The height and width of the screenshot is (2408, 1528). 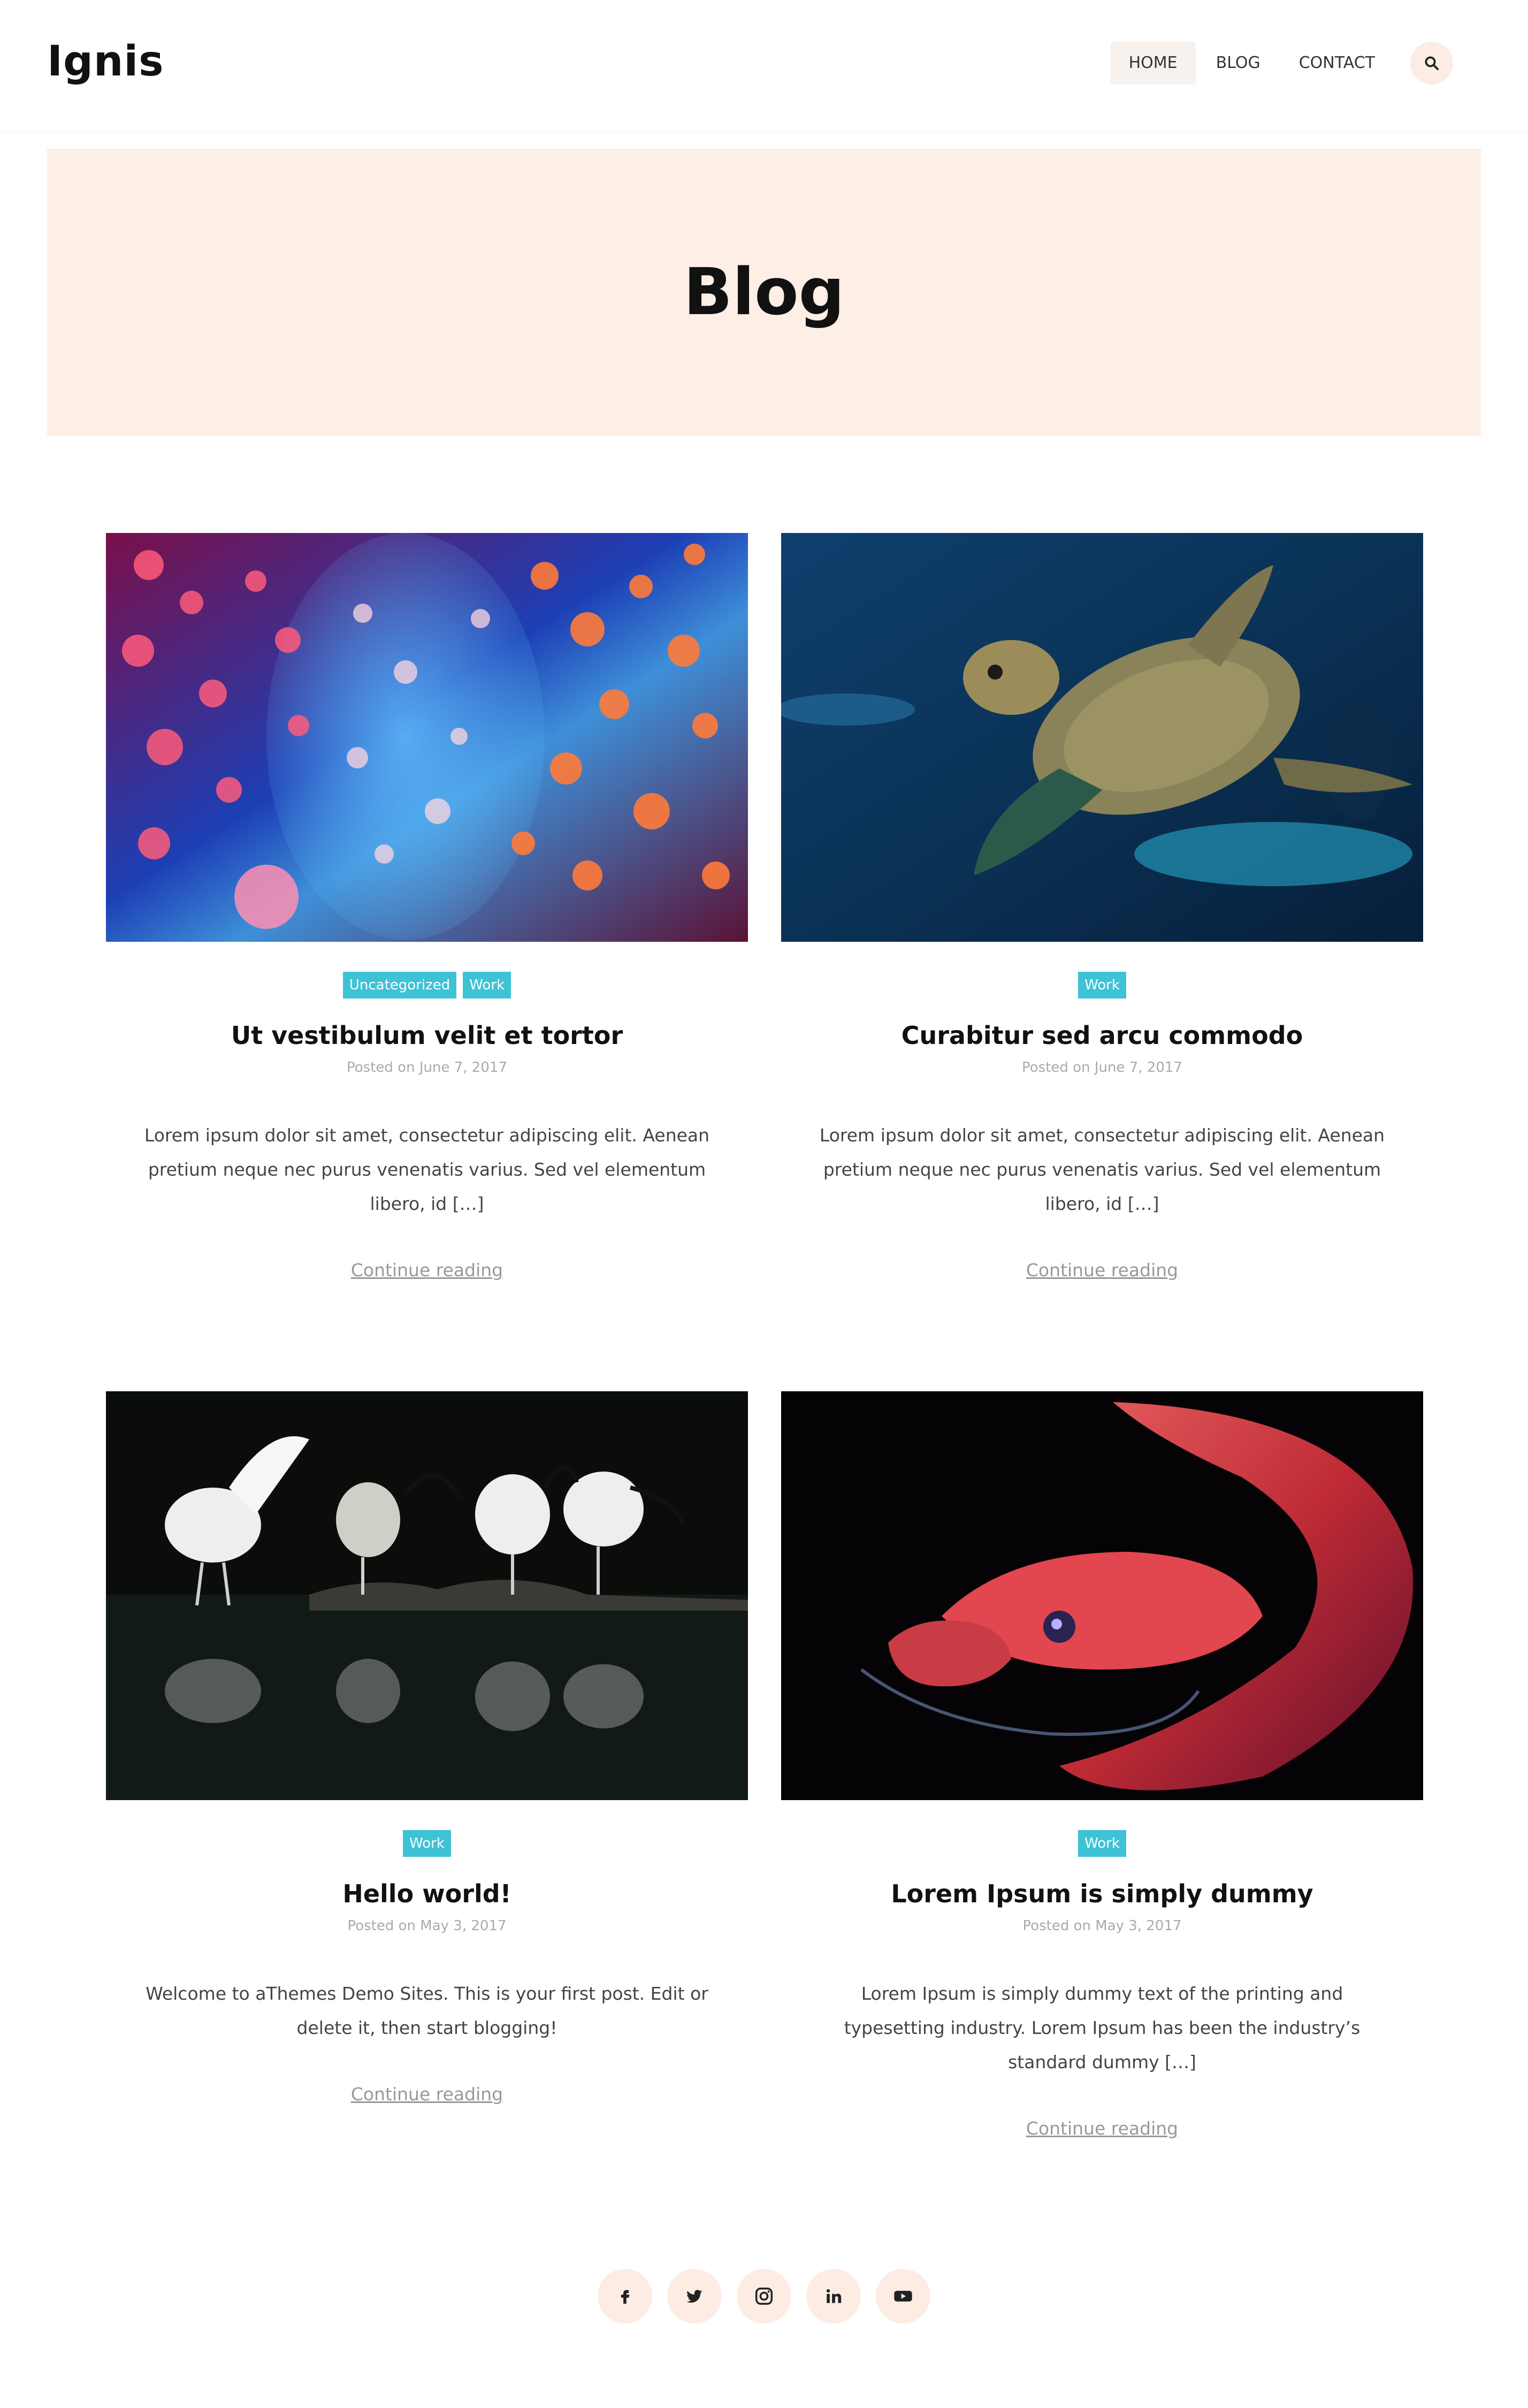 I want to click on social-links, so click(x=764, y=2296).